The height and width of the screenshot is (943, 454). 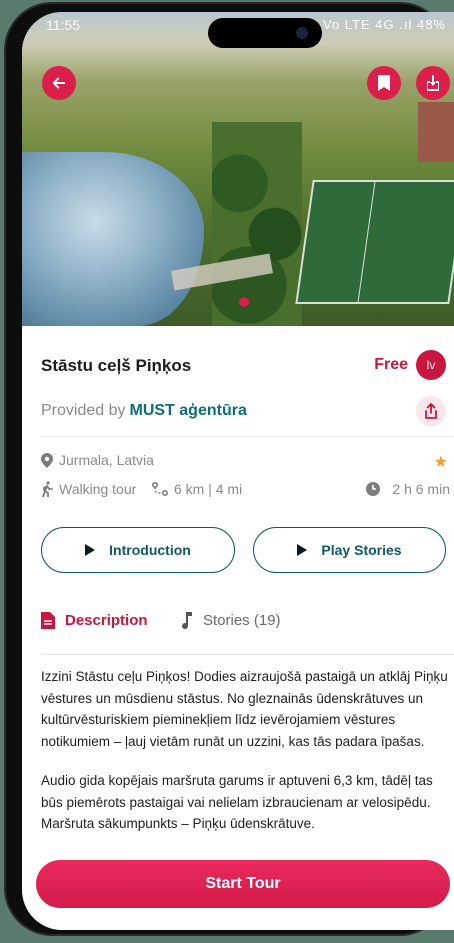 What do you see at coordinates (243, 884) in the screenshot?
I see `start-tour-button: Start Tour` at bounding box center [243, 884].